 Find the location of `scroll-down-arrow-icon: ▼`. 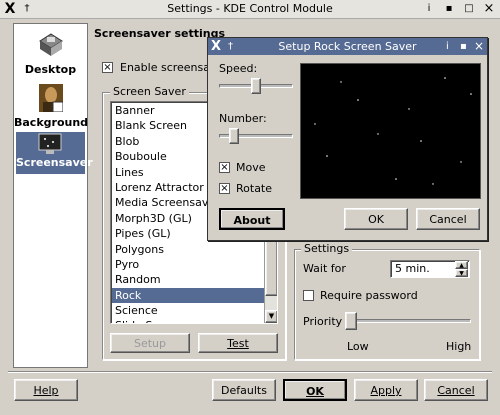

scroll-down-arrow-icon: ▼ is located at coordinates (271, 316).